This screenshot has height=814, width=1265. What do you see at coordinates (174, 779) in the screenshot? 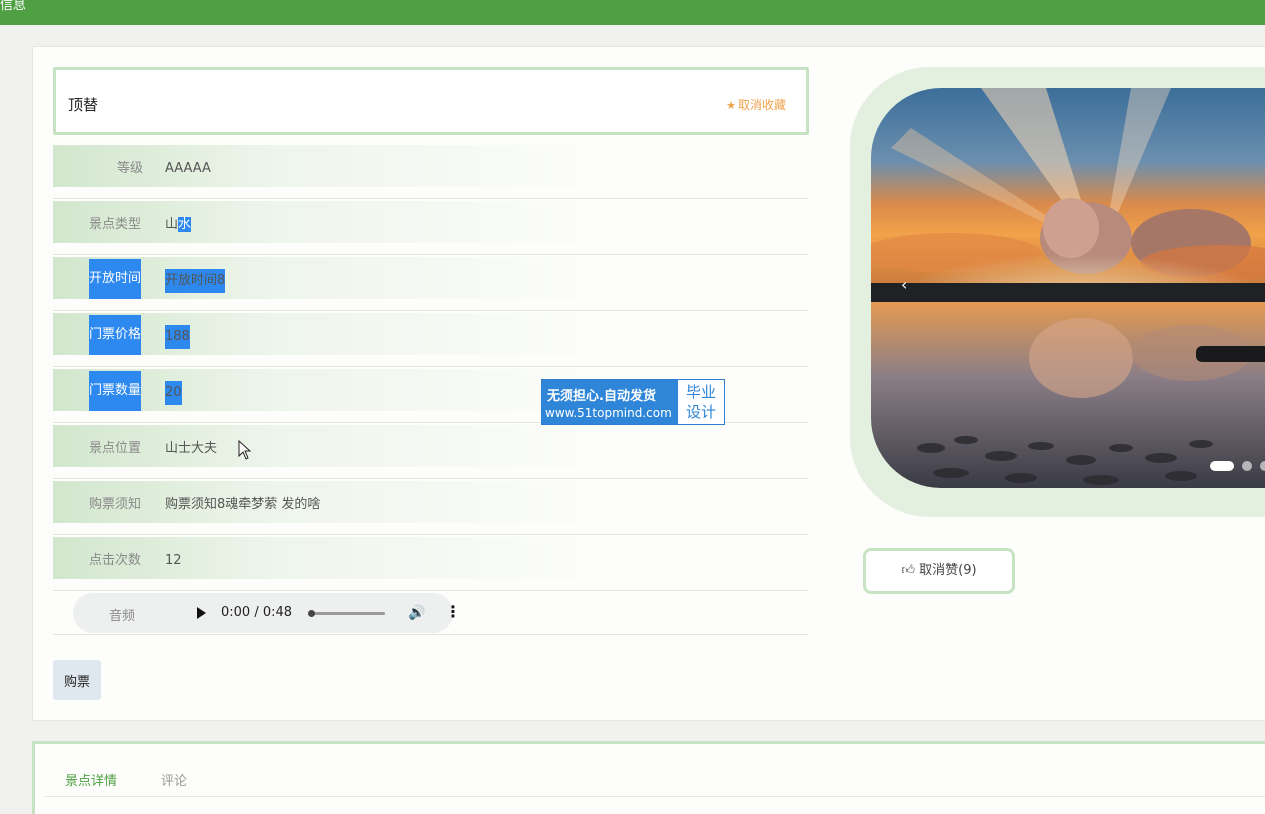
I see `tab-comments: 评论` at bounding box center [174, 779].